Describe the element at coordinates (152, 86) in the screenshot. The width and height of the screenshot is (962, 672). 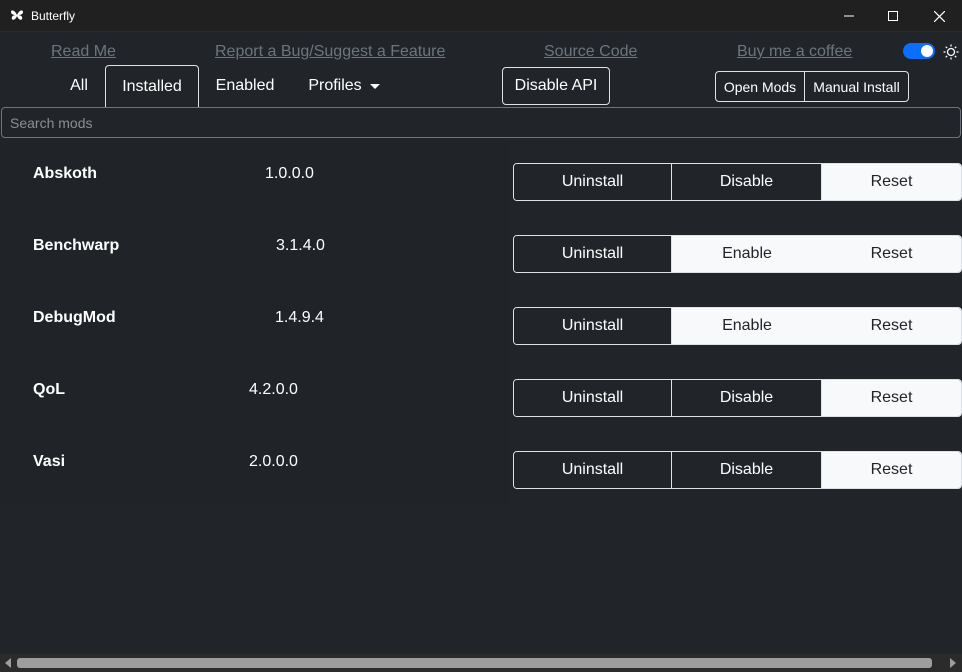
I see `tab-installed: Installed` at that location.